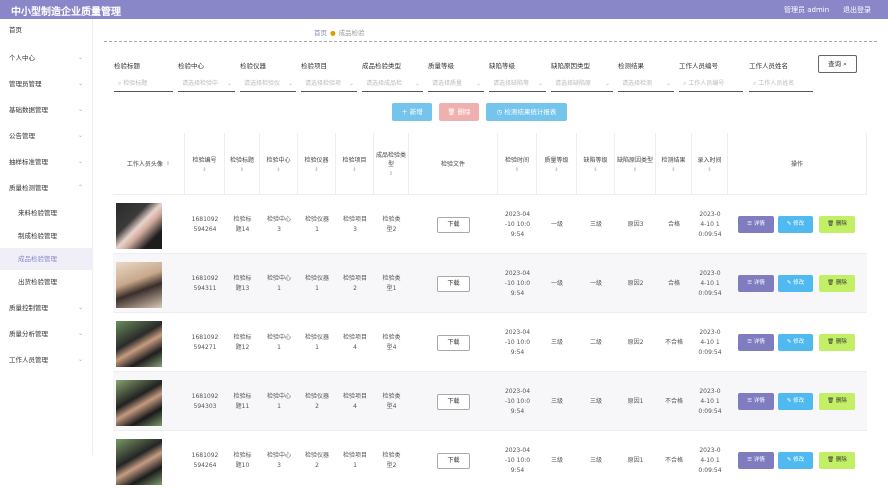 The image size is (888, 490). I want to click on breadcrumb-home: 首页, so click(320, 33).